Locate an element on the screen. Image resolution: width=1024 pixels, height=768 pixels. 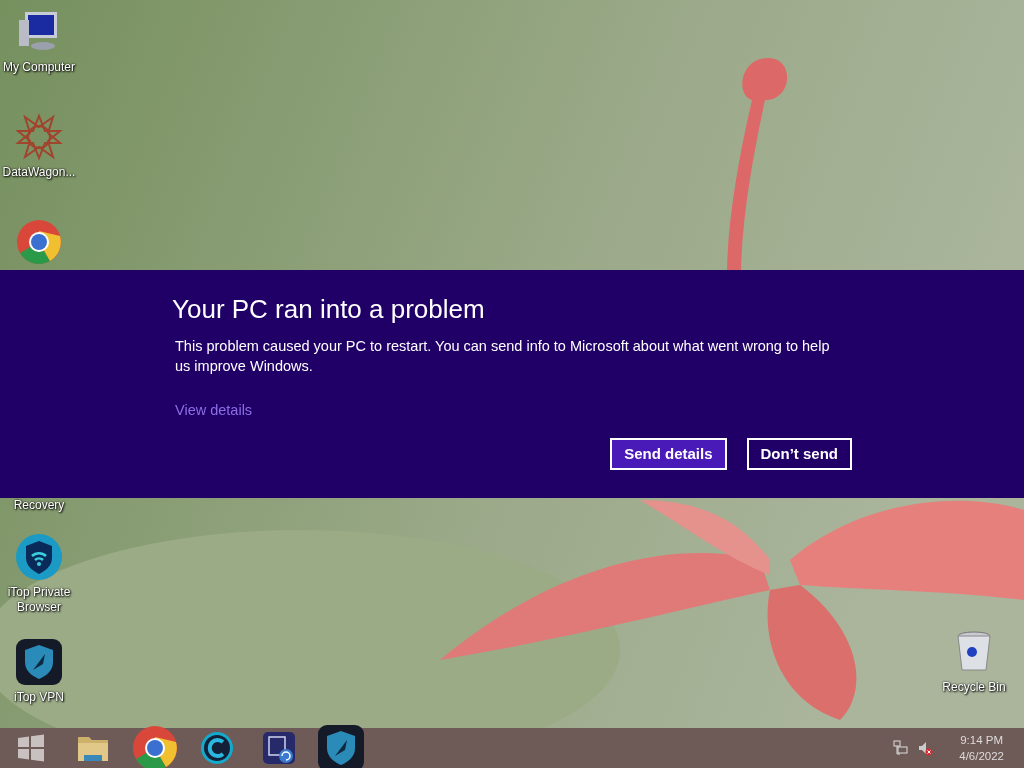
icon-label: iTop Private Browser is located at coordinates (39, 600).